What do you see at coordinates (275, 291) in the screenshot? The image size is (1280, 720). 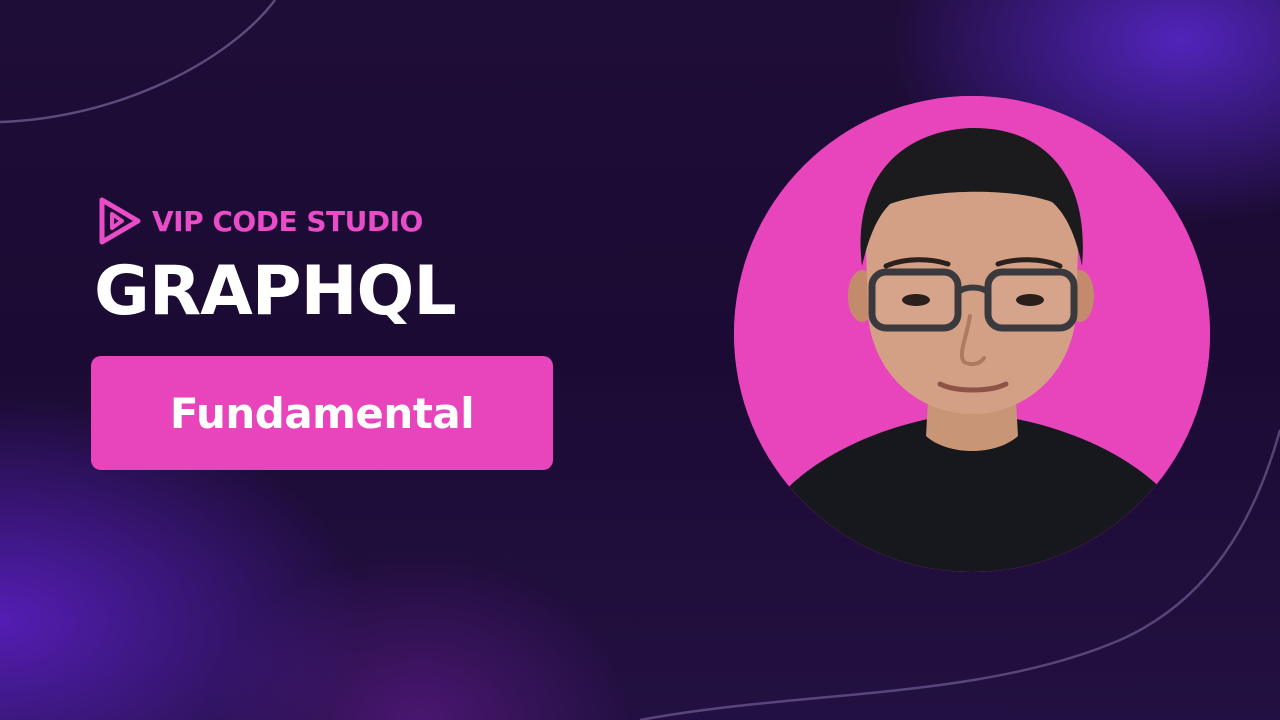 I see `course-title: GRAPHQL` at bounding box center [275, 291].